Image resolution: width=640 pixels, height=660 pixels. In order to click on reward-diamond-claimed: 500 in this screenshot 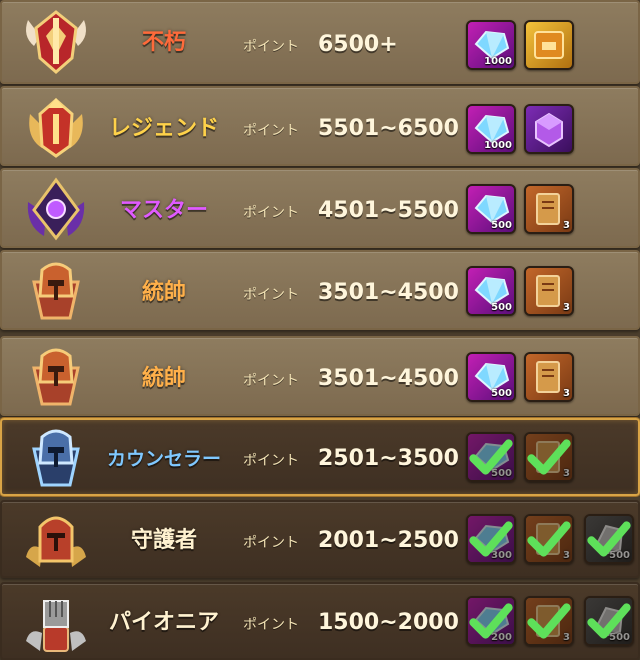, I will do `click(491, 457)`.